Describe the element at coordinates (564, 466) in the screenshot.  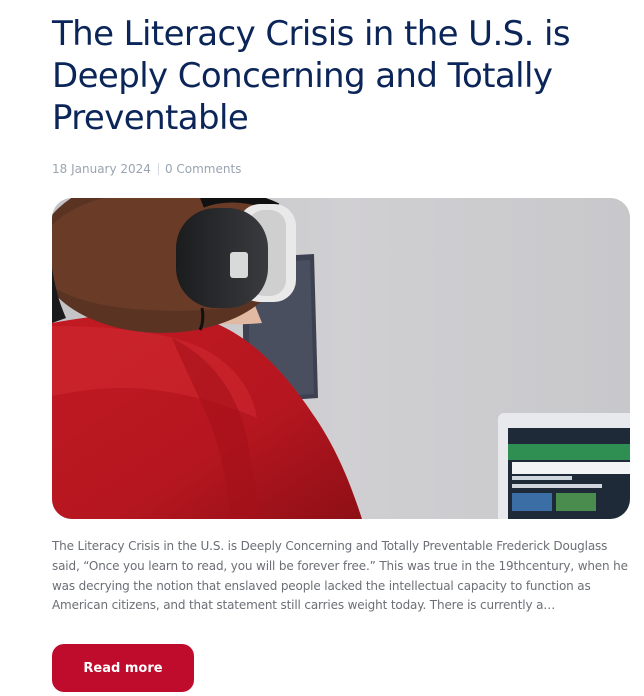
I see `laptop` at that location.